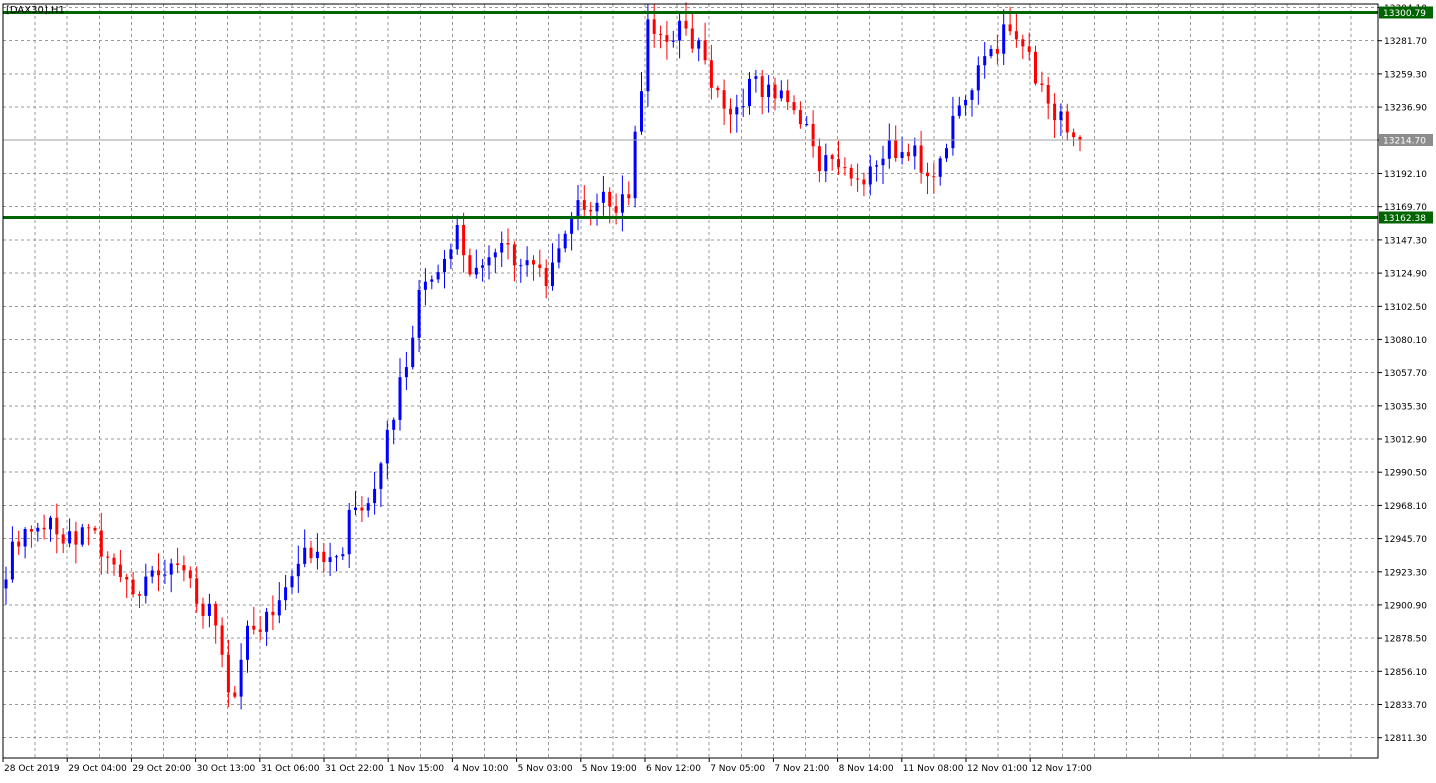  Describe the element at coordinates (161, 769) in the screenshot. I see `x-tick-label: 29 Oct 20:00` at that location.